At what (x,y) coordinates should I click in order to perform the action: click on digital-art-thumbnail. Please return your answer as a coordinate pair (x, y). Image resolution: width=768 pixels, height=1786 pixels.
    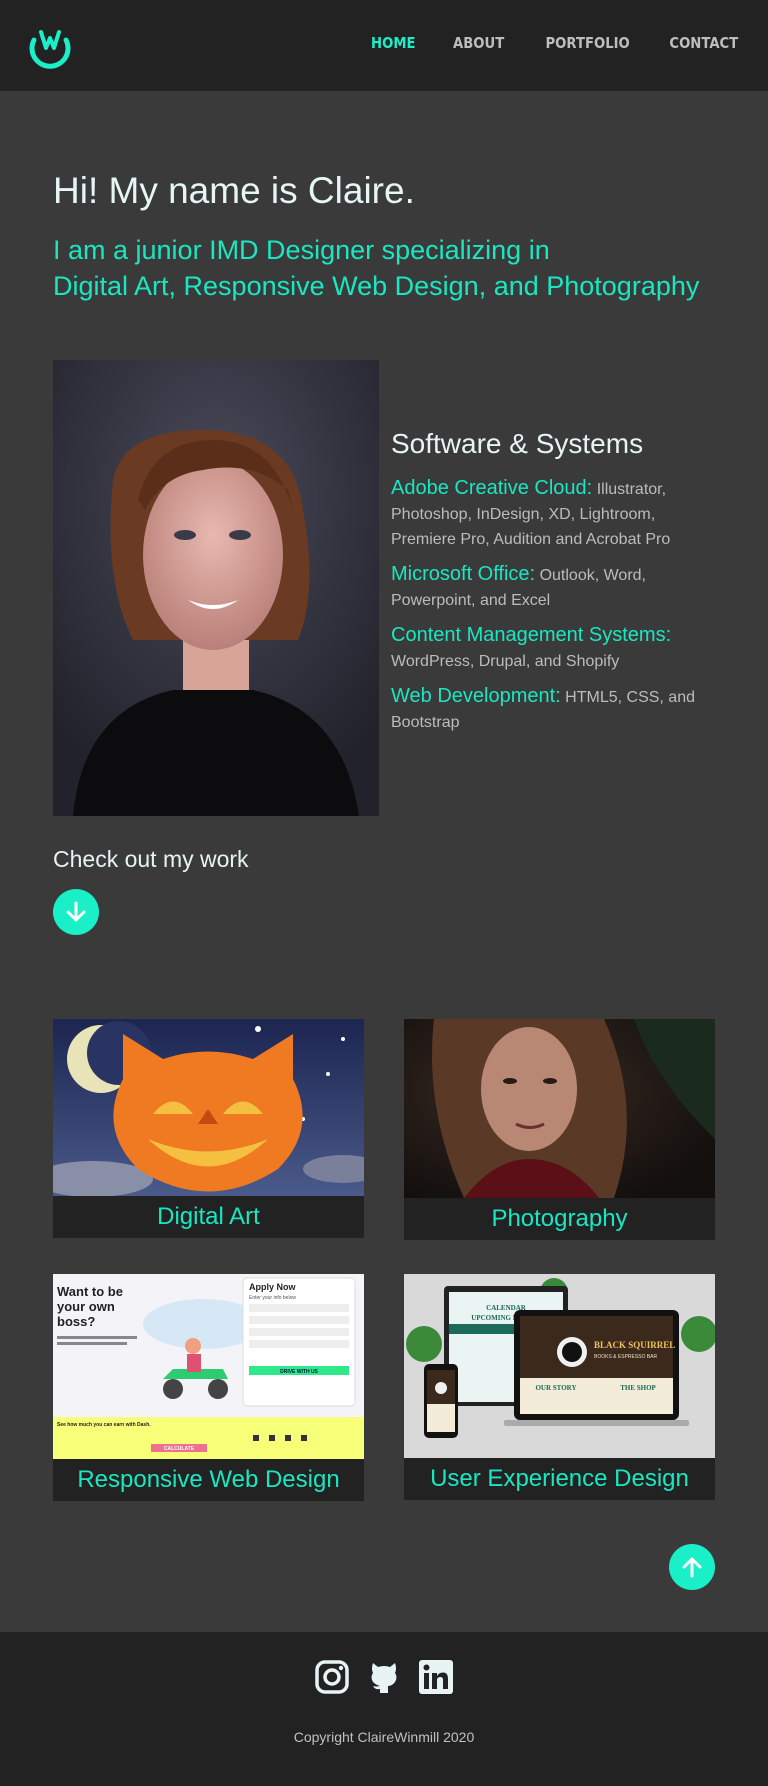
    Looking at the image, I should click on (208, 1107).